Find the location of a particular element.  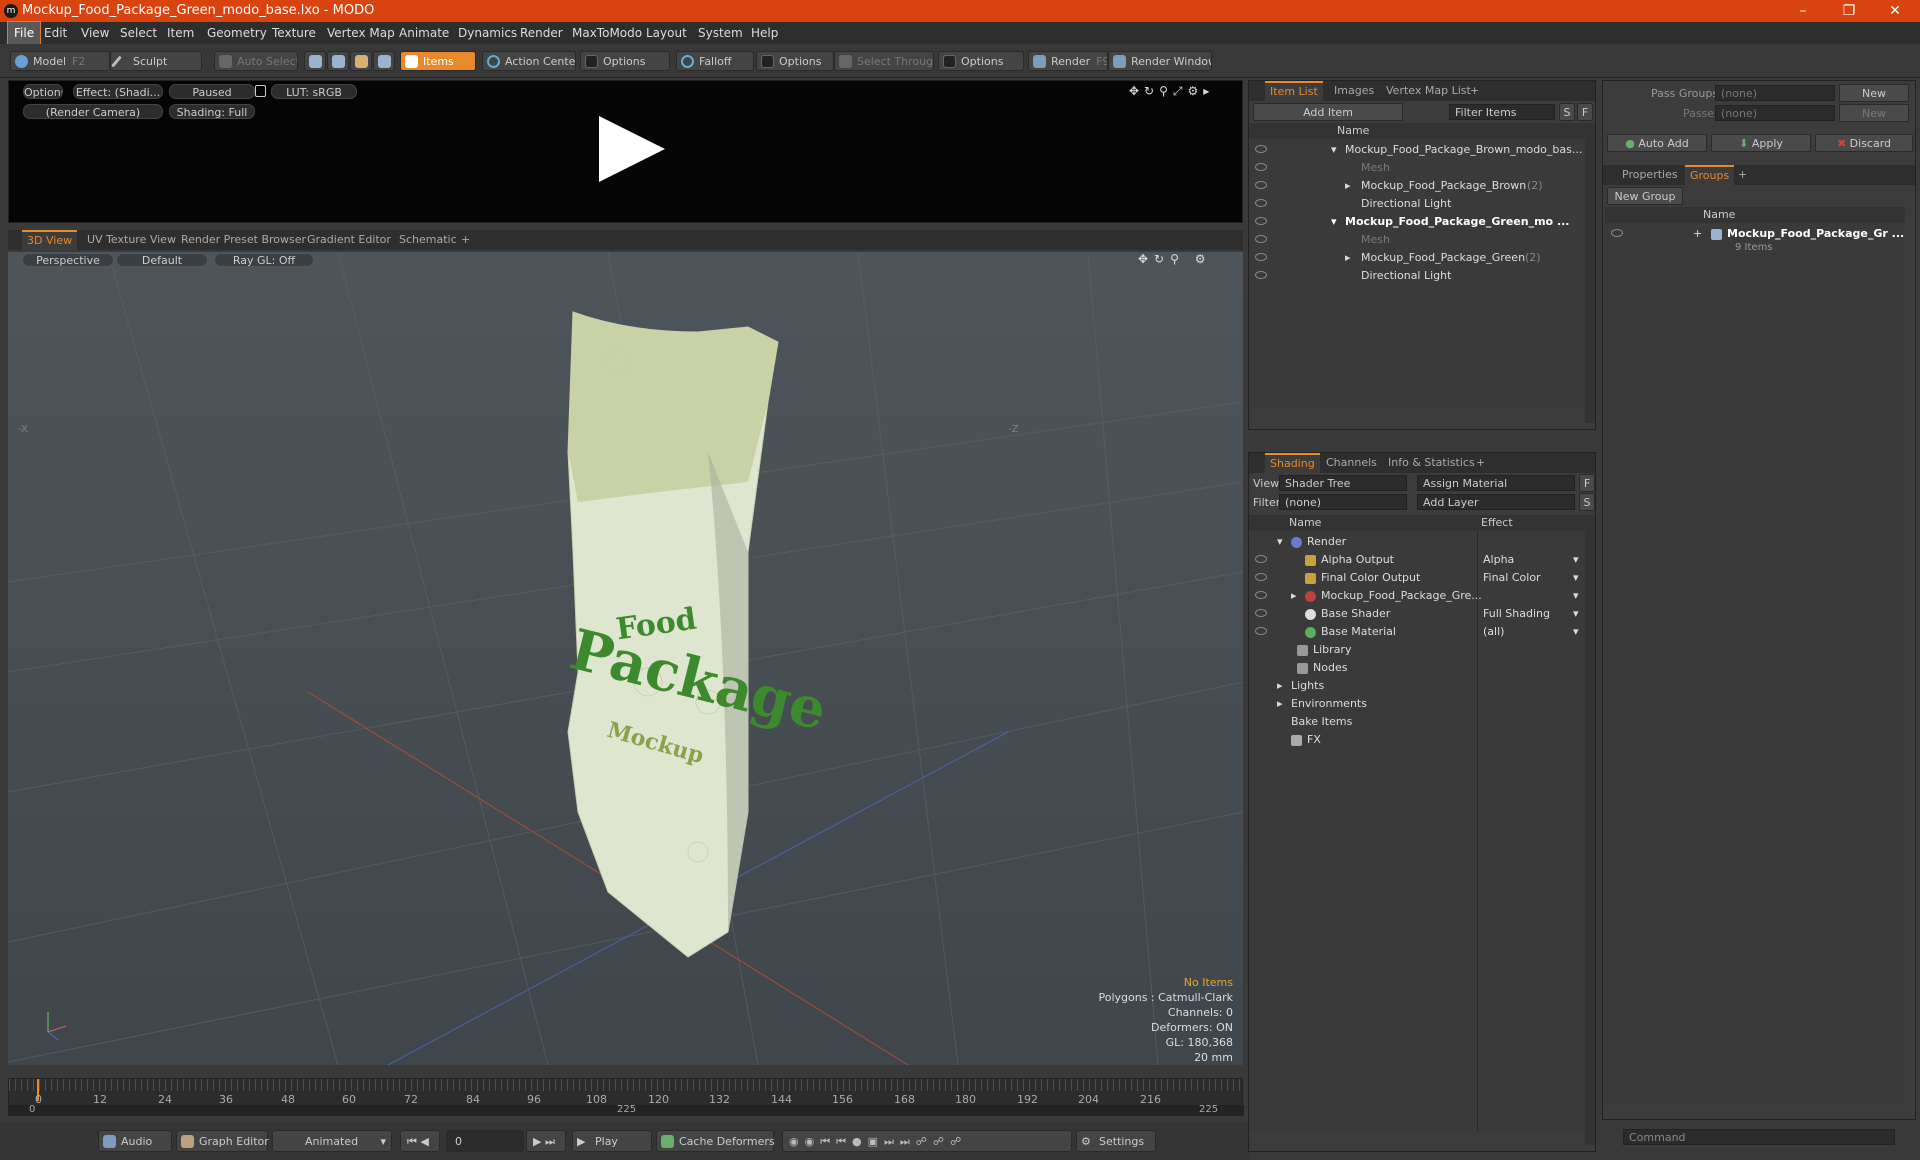

item-list-f-button: F is located at coordinates (1585, 112).